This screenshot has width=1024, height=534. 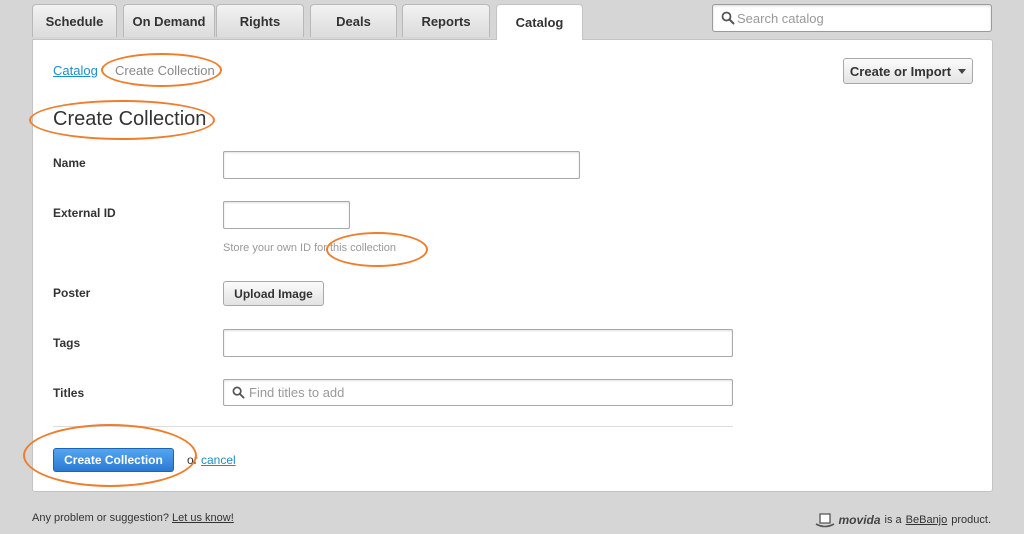 I want to click on upload-image-button: Upload Image, so click(x=273, y=293).